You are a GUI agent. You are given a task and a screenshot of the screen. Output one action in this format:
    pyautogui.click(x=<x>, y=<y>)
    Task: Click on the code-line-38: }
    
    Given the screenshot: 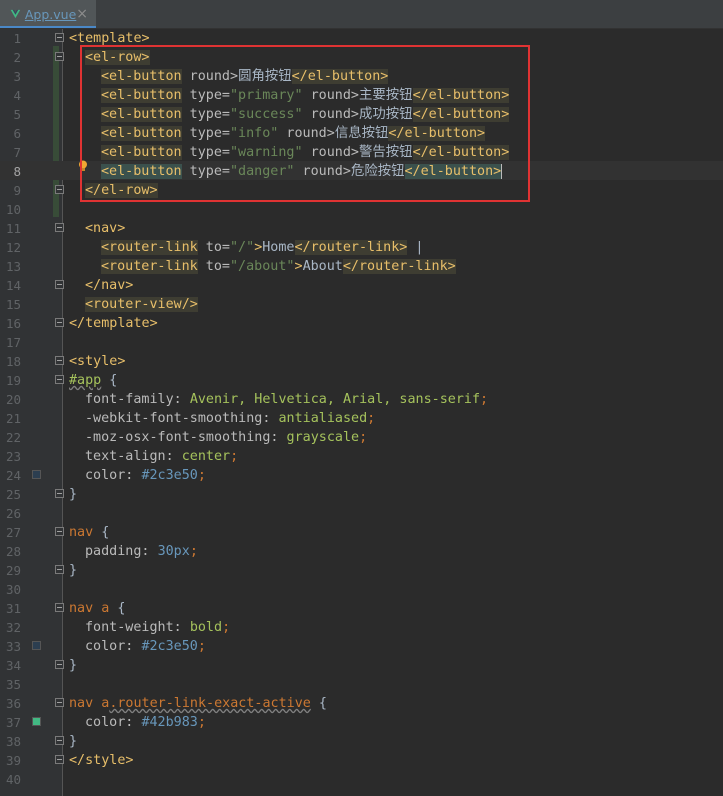 What is the action you would take?
    pyautogui.click(x=73, y=741)
    